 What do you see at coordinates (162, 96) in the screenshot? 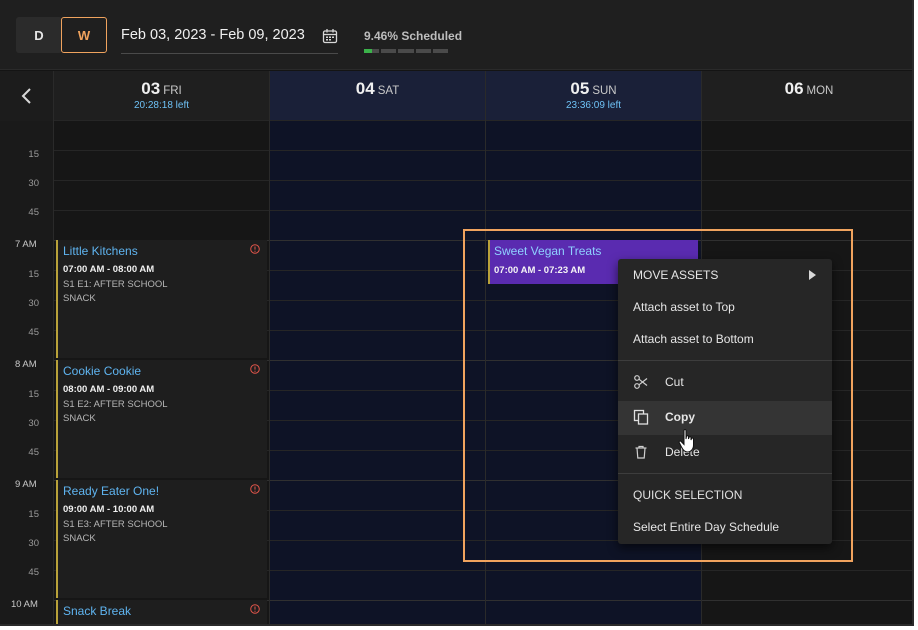
I see `day-header-fri: 03 FRI 20:28:18 left` at bounding box center [162, 96].